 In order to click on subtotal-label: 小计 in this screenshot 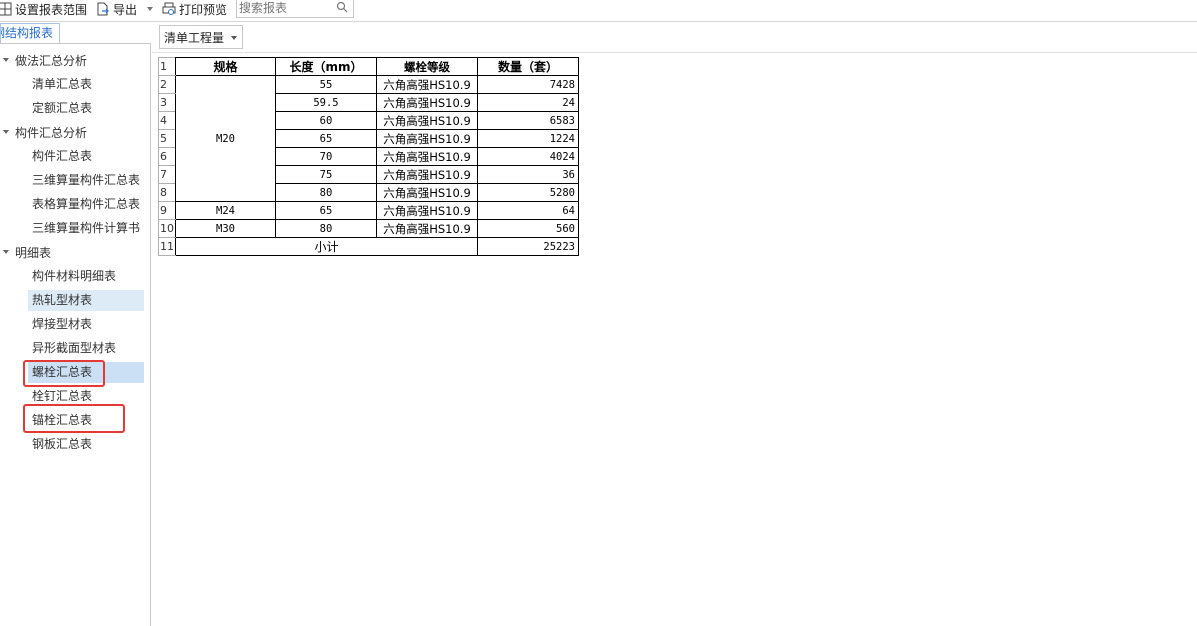, I will do `click(326, 246)`.